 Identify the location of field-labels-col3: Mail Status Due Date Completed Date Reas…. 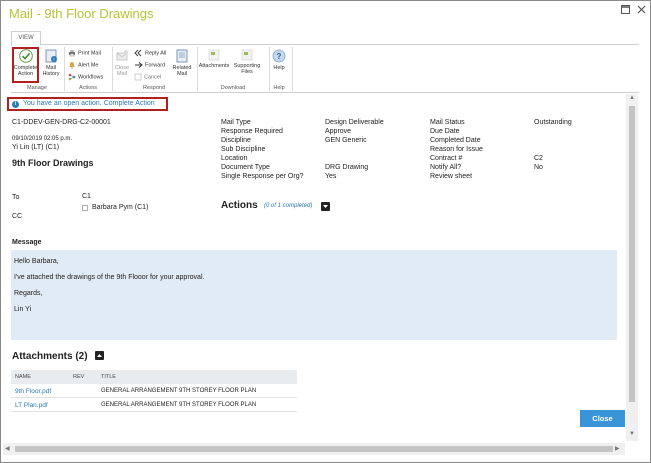
(456, 149).